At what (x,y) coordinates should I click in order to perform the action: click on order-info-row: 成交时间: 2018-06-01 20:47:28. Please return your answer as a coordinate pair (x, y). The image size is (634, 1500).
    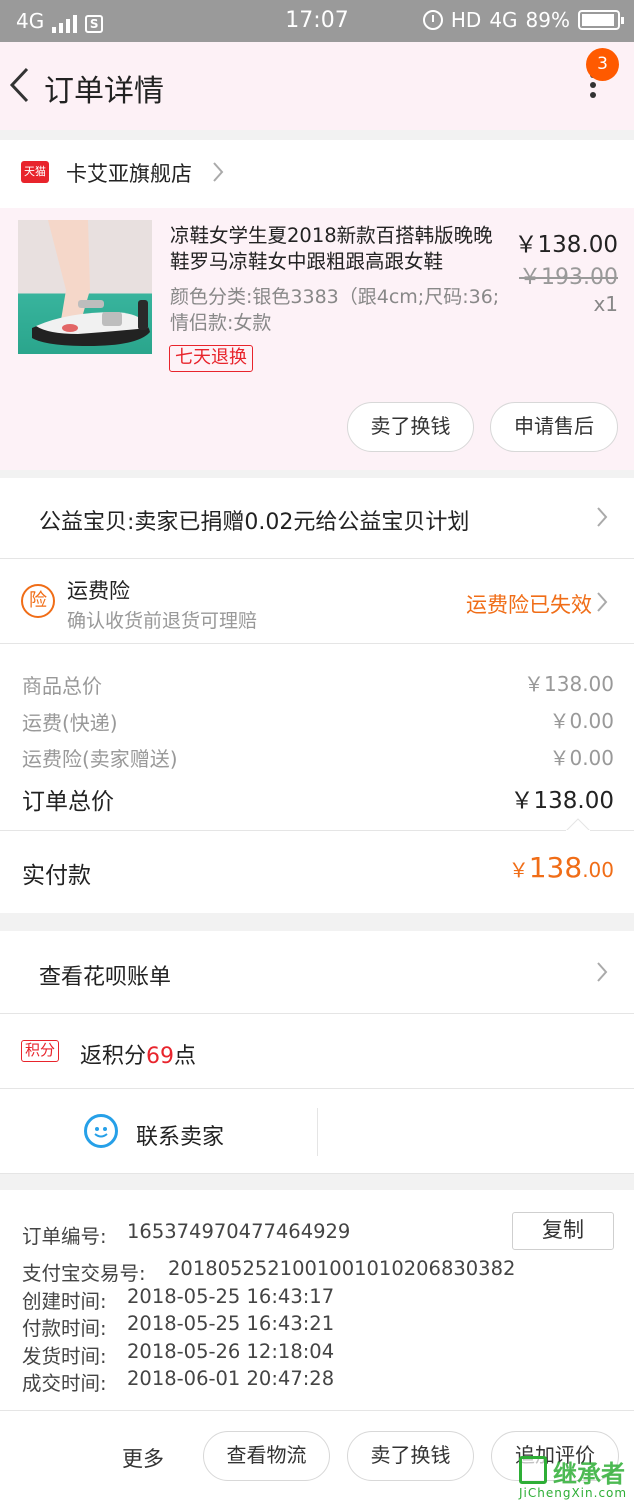
    Looking at the image, I should click on (178, 1381).